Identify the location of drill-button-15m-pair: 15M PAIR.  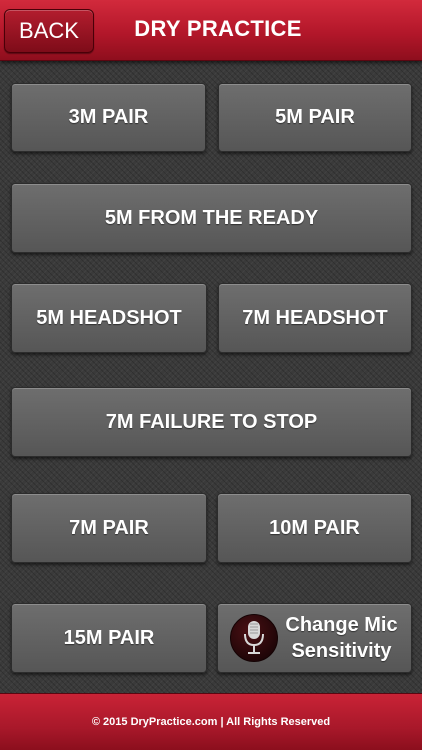
(109, 638).